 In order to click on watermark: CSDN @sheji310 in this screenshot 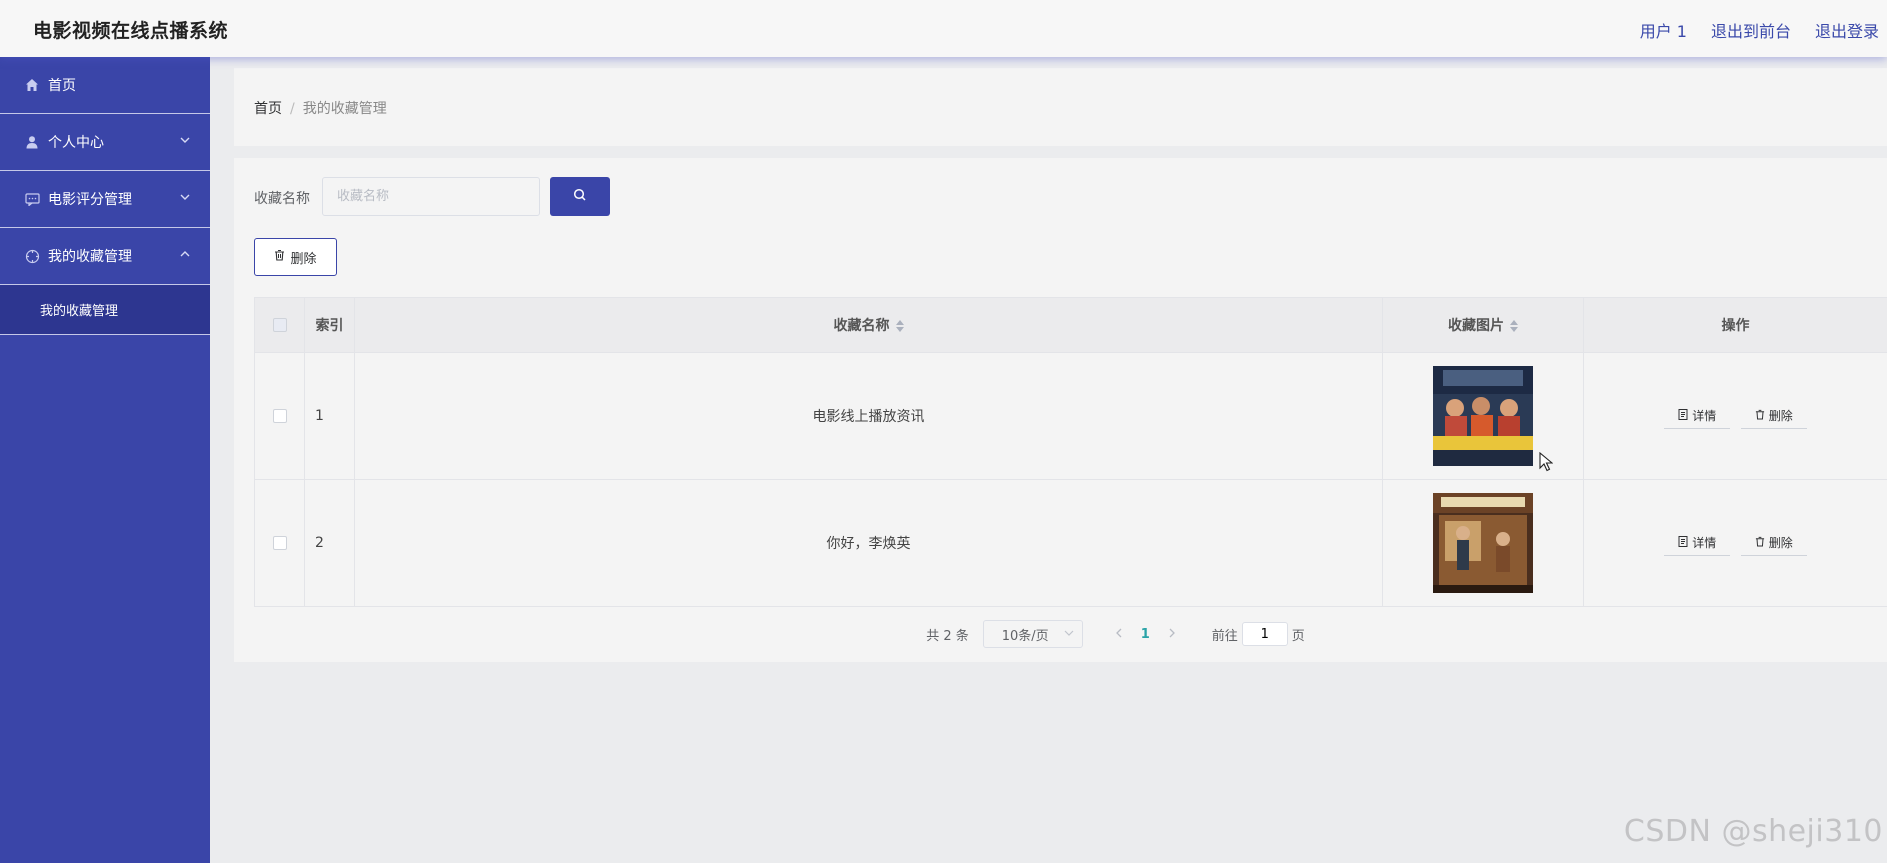, I will do `click(1753, 831)`.